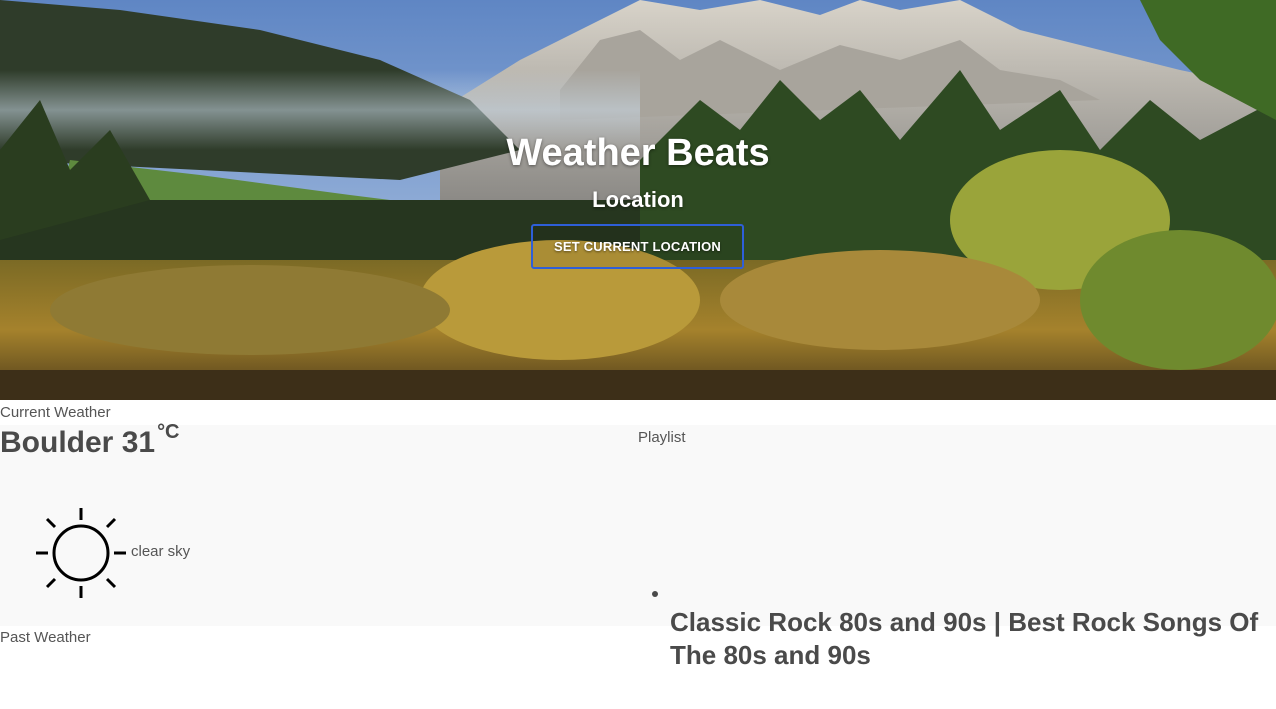 The image size is (1276, 709). I want to click on city-name: Boulder, so click(57, 442).